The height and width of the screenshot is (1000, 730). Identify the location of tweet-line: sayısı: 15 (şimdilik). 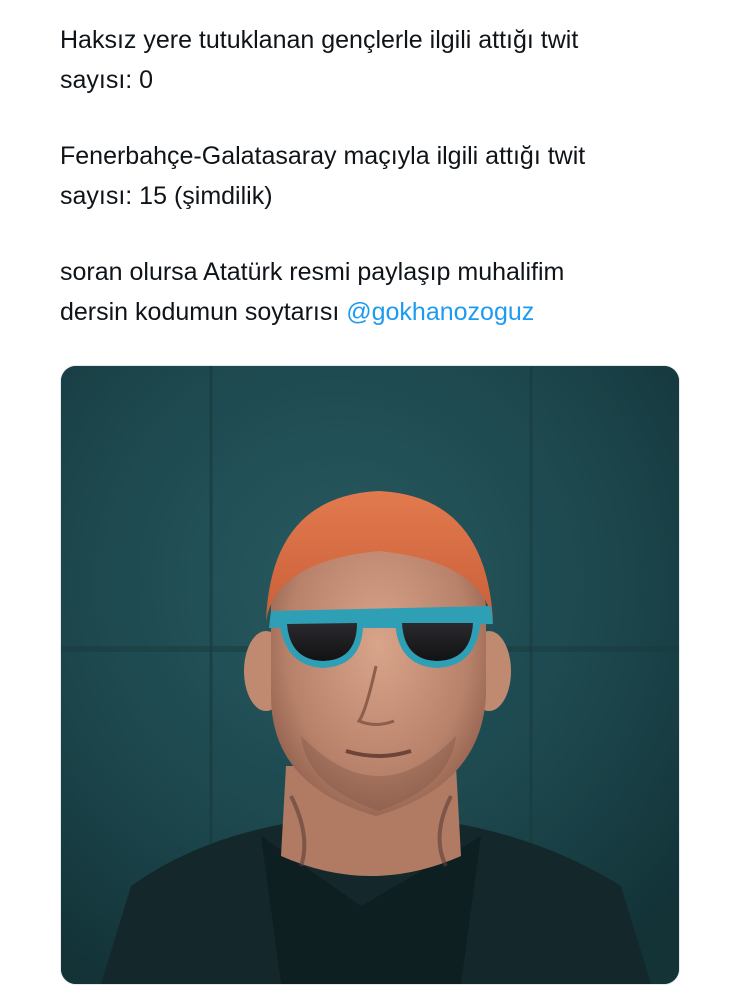
(166, 196).